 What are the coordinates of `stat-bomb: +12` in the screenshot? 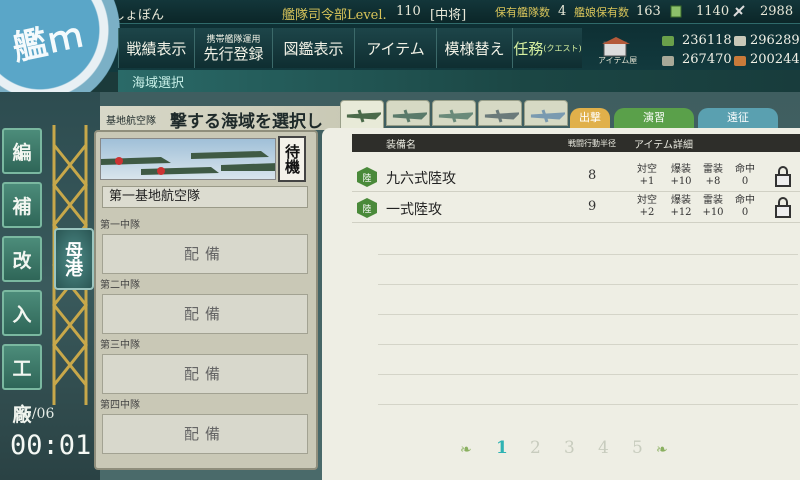 It's located at (681, 212).